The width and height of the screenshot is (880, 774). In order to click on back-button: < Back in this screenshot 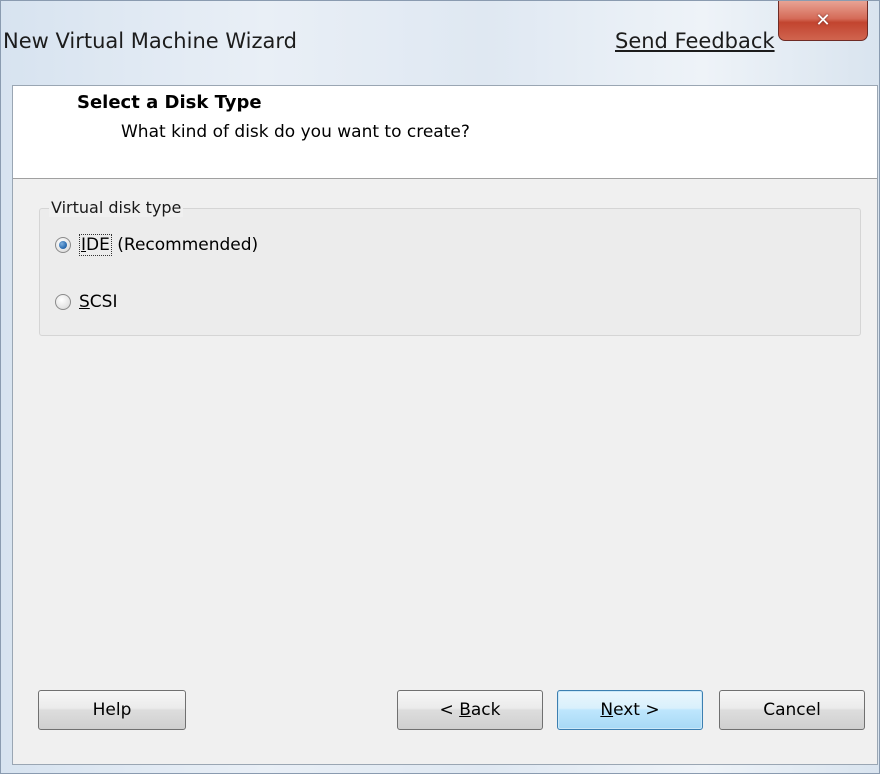, I will do `click(470, 710)`.